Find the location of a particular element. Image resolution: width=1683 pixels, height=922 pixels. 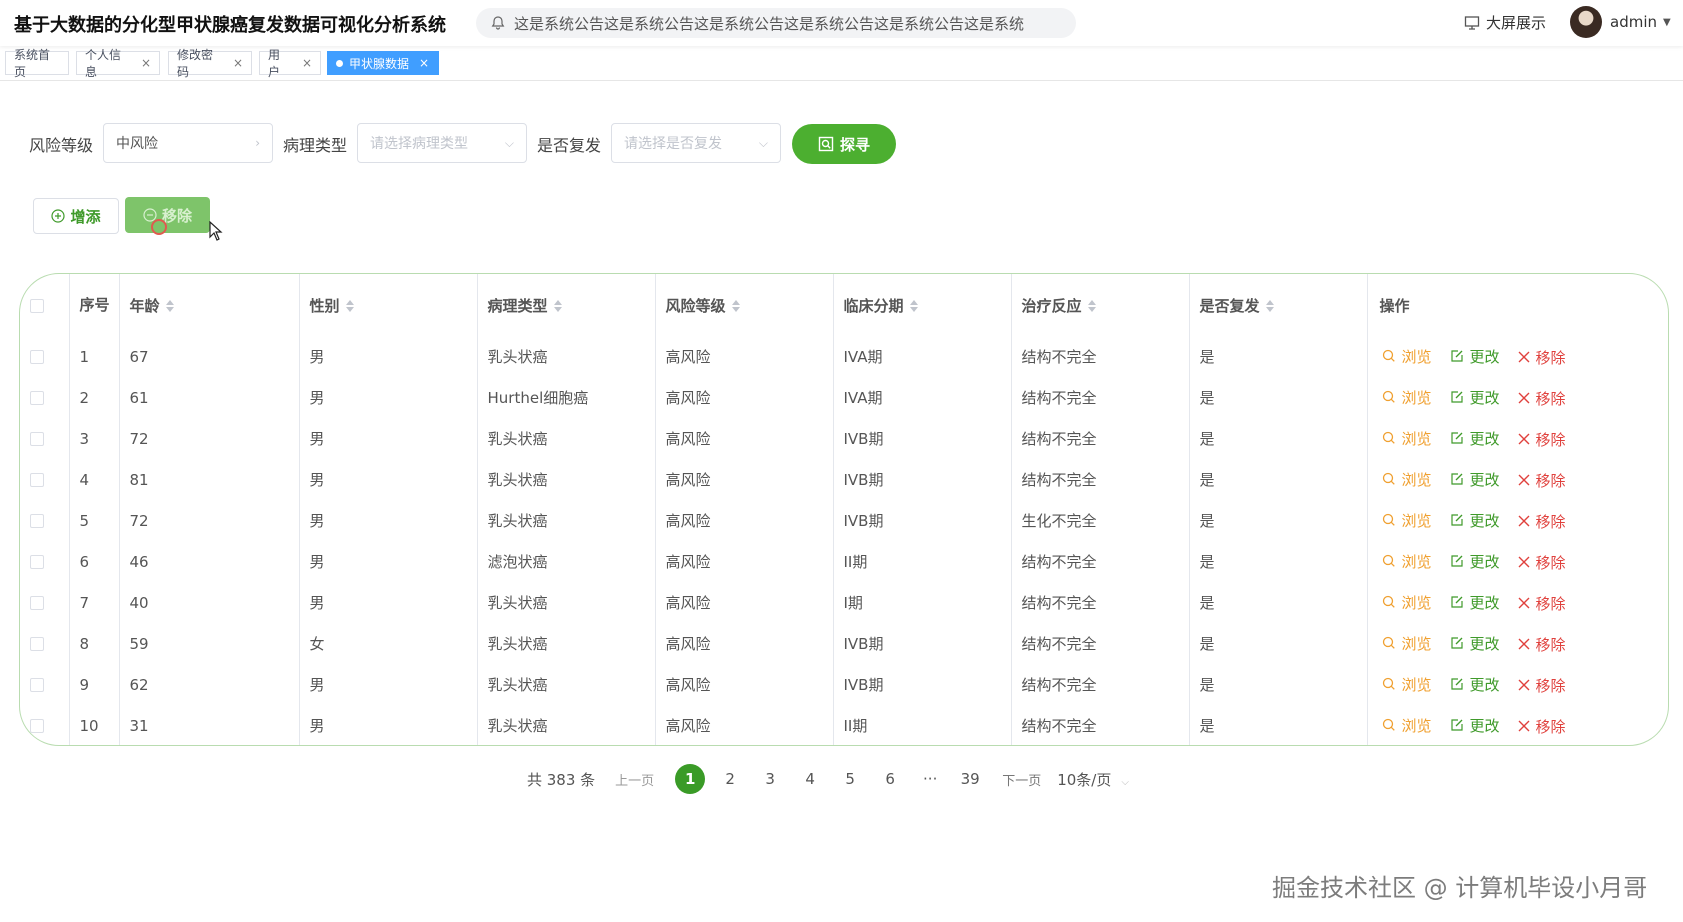

risk-level-select: 中风险 › is located at coordinates (188, 143).